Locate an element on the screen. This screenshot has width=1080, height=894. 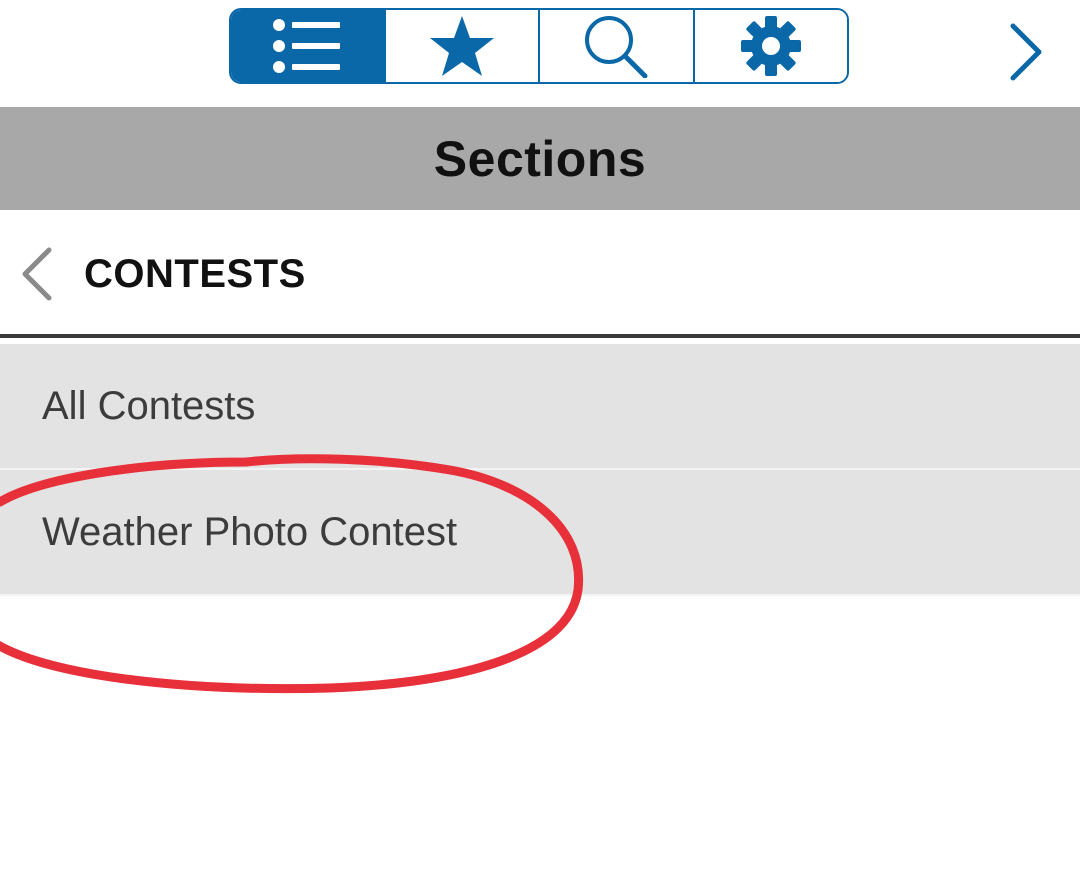
star-icon is located at coordinates (461, 46).